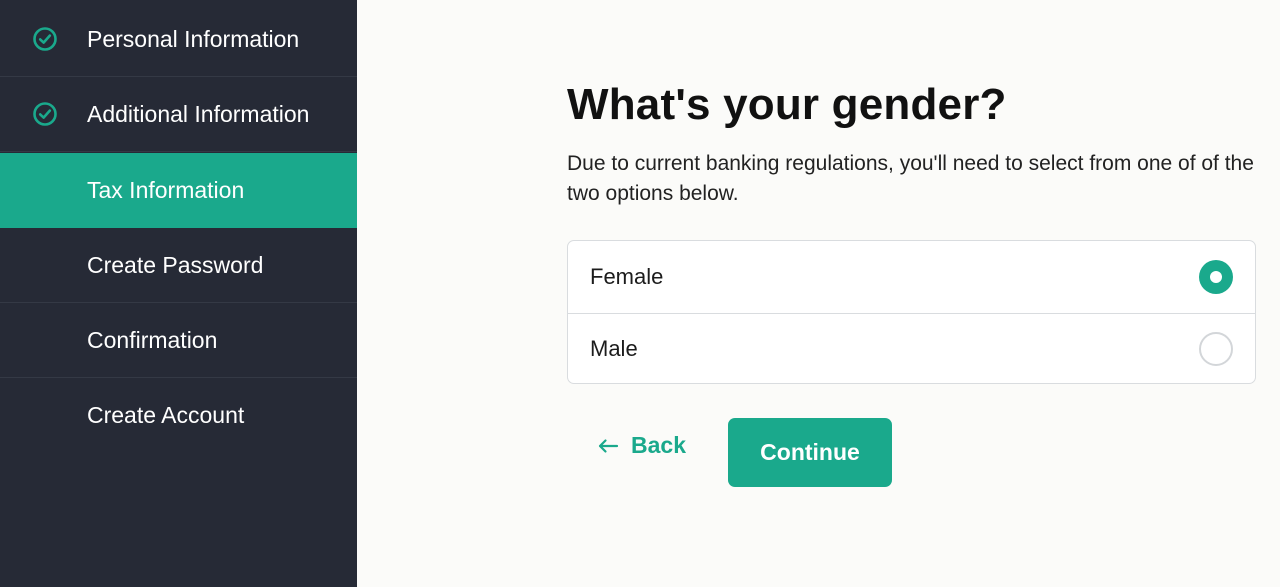 The height and width of the screenshot is (587, 1280). I want to click on option-label: Female, so click(627, 276).